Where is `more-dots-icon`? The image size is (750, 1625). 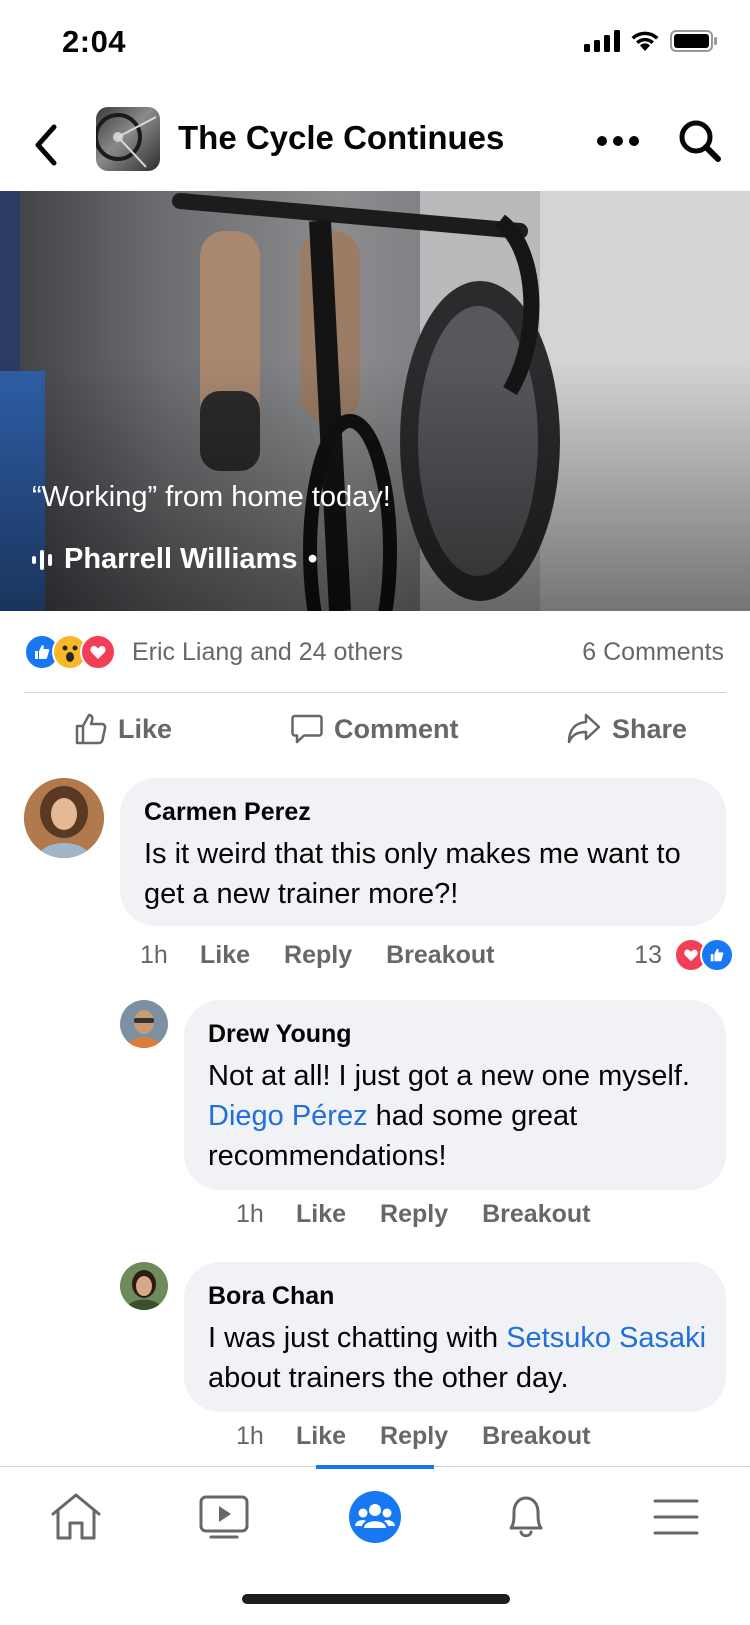 more-dots-icon is located at coordinates (618, 141).